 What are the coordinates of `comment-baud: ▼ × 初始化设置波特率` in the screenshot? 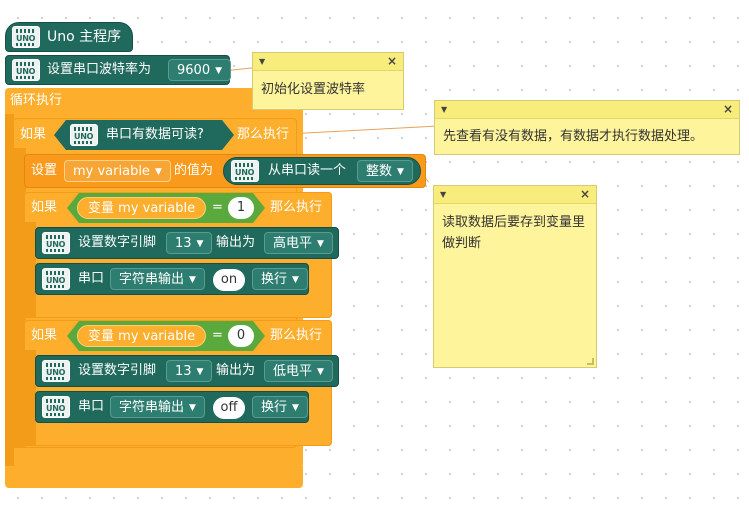 It's located at (328, 81).